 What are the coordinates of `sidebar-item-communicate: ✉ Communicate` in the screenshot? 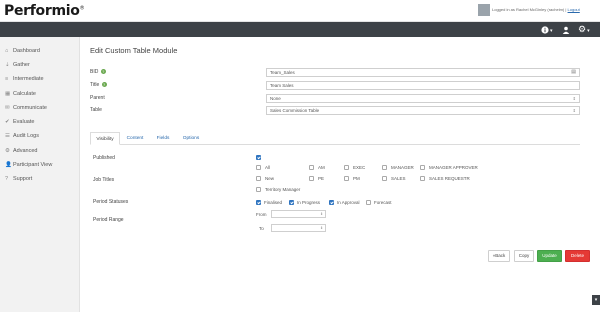 It's located at (40, 108).